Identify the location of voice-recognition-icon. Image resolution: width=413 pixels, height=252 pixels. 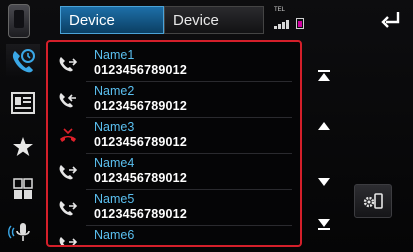
(19, 232).